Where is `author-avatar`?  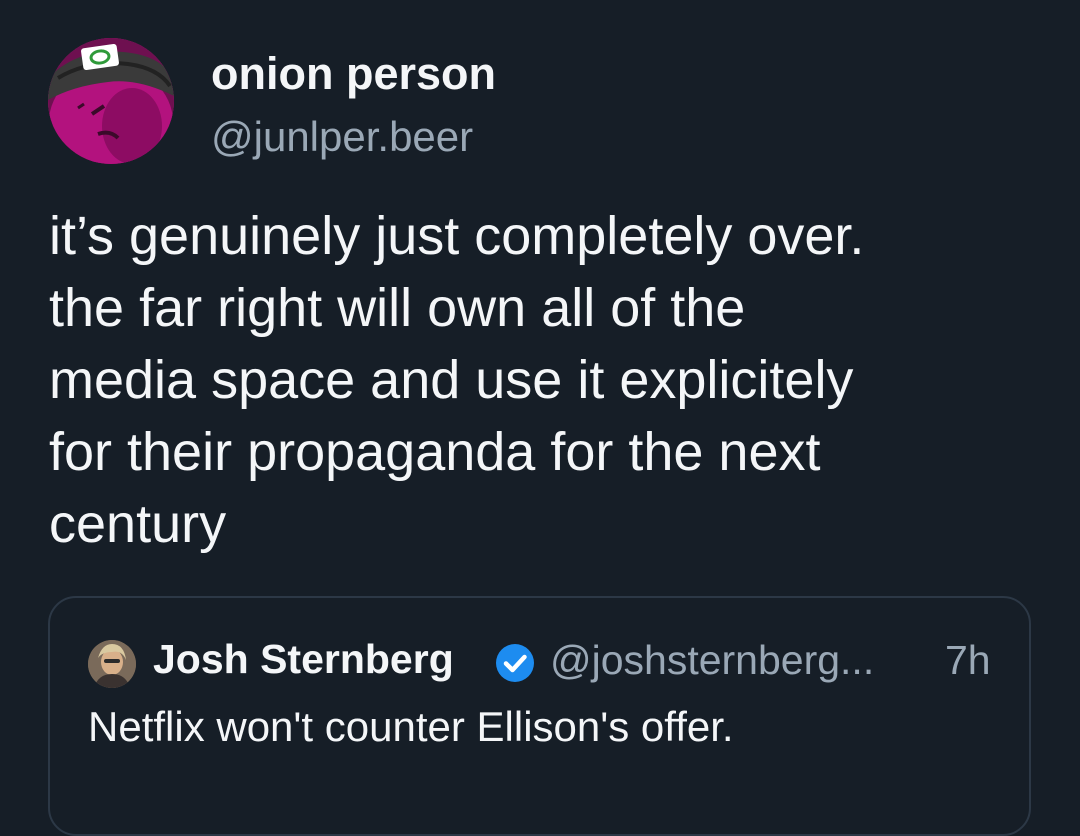
author-avatar is located at coordinates (111, 101).